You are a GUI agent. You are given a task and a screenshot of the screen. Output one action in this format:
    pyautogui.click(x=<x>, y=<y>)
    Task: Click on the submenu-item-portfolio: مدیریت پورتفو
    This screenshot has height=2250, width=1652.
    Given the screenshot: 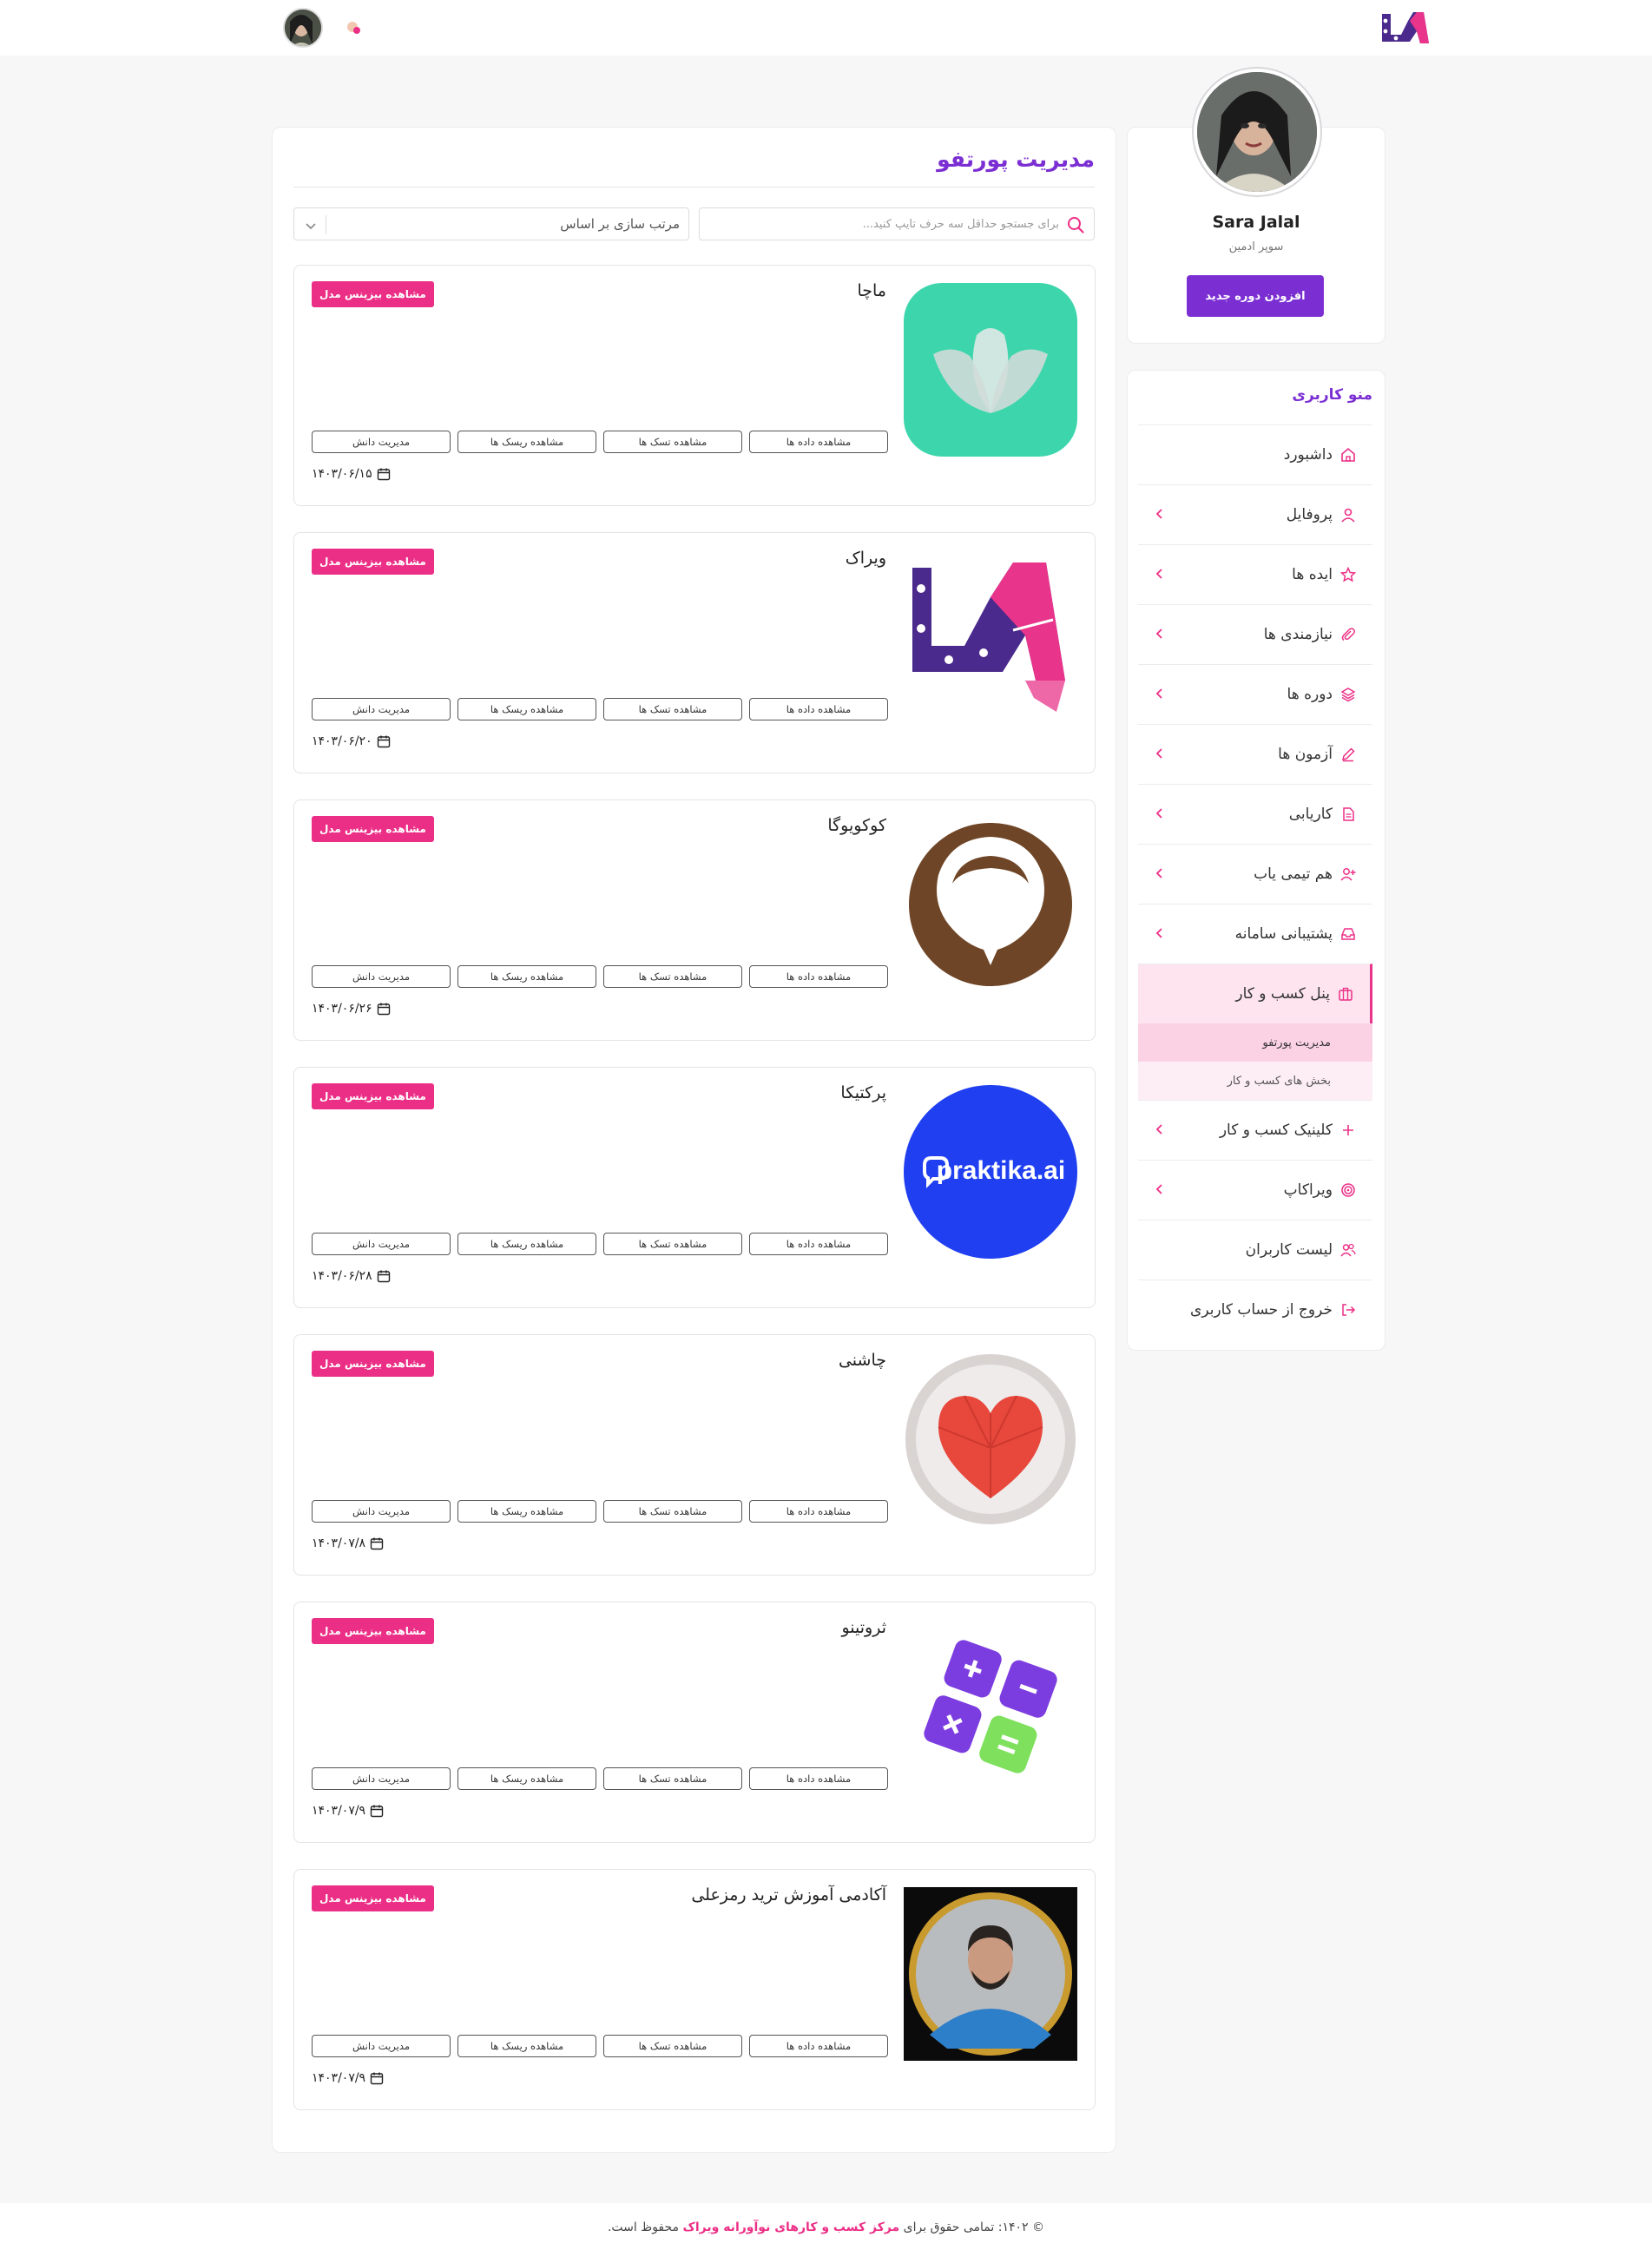 What is the action you would take?
    pyautogui.click(x=1255, y=1042)
    